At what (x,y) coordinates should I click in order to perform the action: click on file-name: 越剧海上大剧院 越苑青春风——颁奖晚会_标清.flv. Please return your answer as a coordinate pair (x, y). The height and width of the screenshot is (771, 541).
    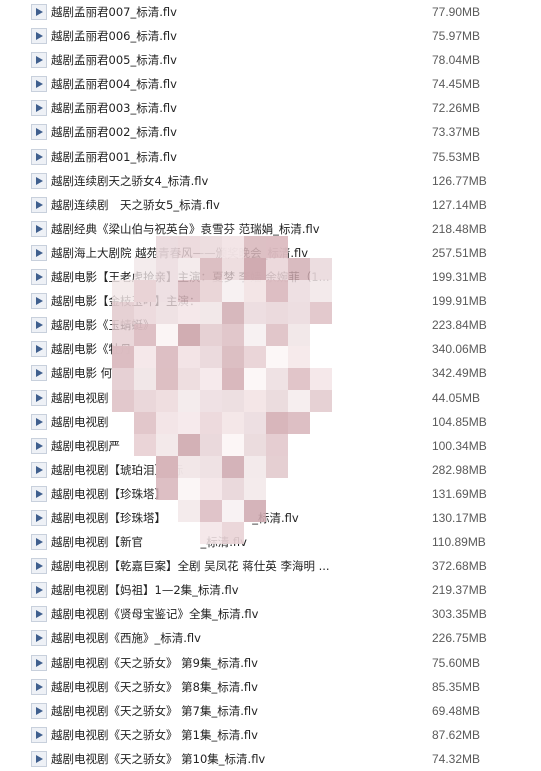
    Looking at the image, I should click on (236, 253).